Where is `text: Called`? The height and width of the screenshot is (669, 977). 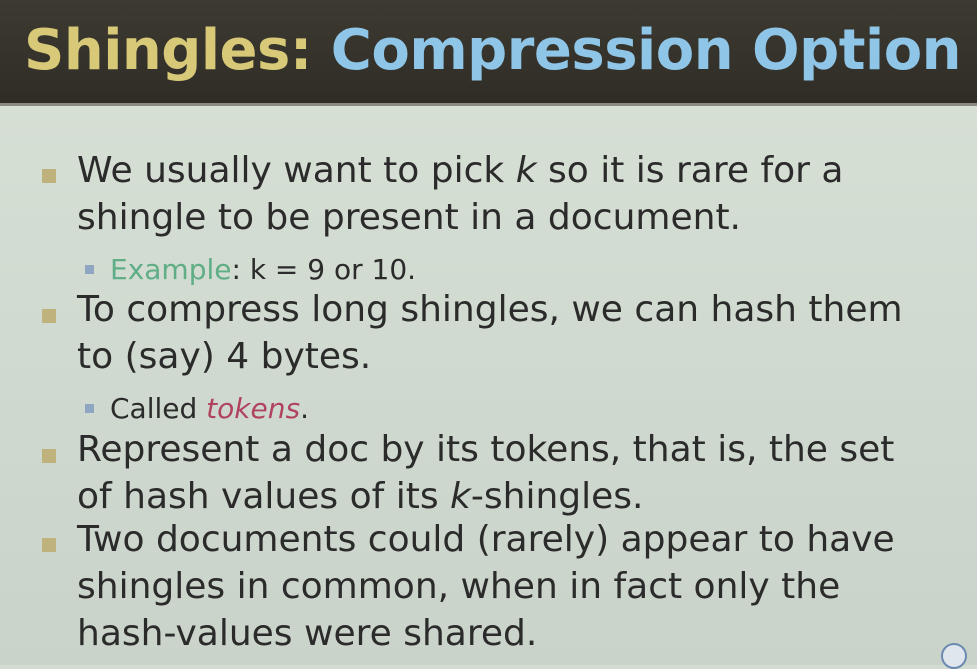 text: Called is located at coordinates (158, 408).